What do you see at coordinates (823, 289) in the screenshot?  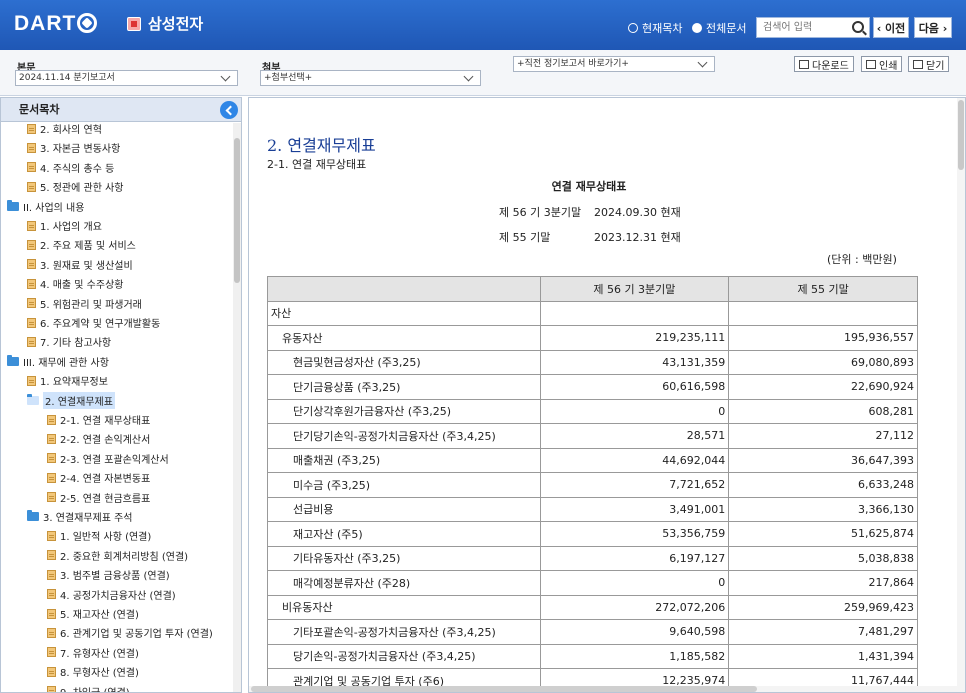 I see `column-header: 제 55 기말` at bounding box center [823, 289].